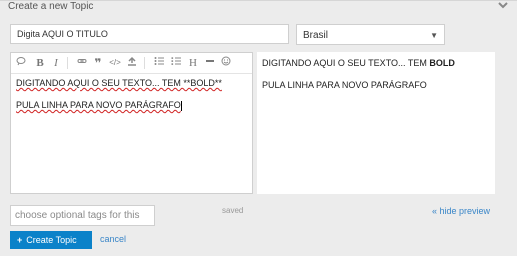 This screenshot has width=517, height=256. I want to click on link-icon, so click(82, 63).